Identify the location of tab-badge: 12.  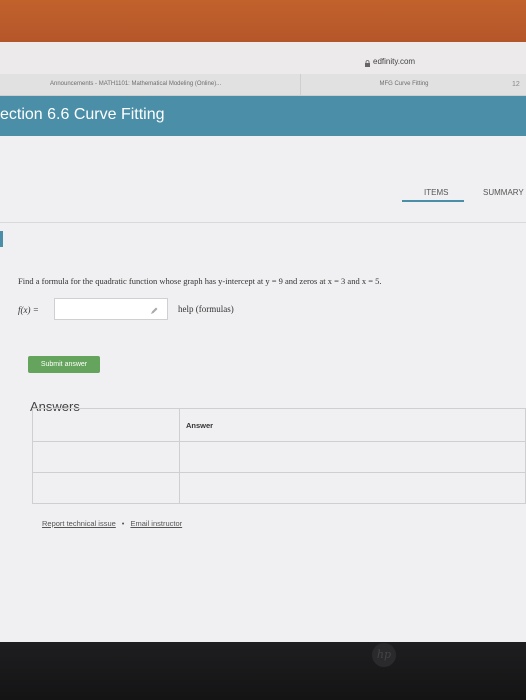
(516, 84).